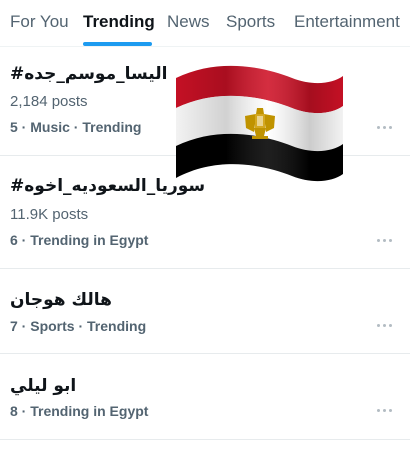 This screenshot has width=410, height=450. What do you see at coordinates (78, 326) in the screenshot?
I see `trend-meta: 7 · Sports · Trending` at bounding box center [78, 326].